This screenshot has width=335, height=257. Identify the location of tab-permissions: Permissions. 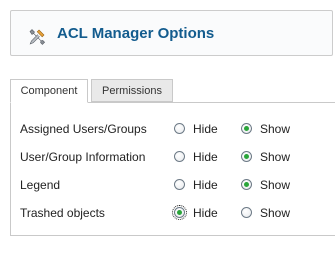
(132, 90).